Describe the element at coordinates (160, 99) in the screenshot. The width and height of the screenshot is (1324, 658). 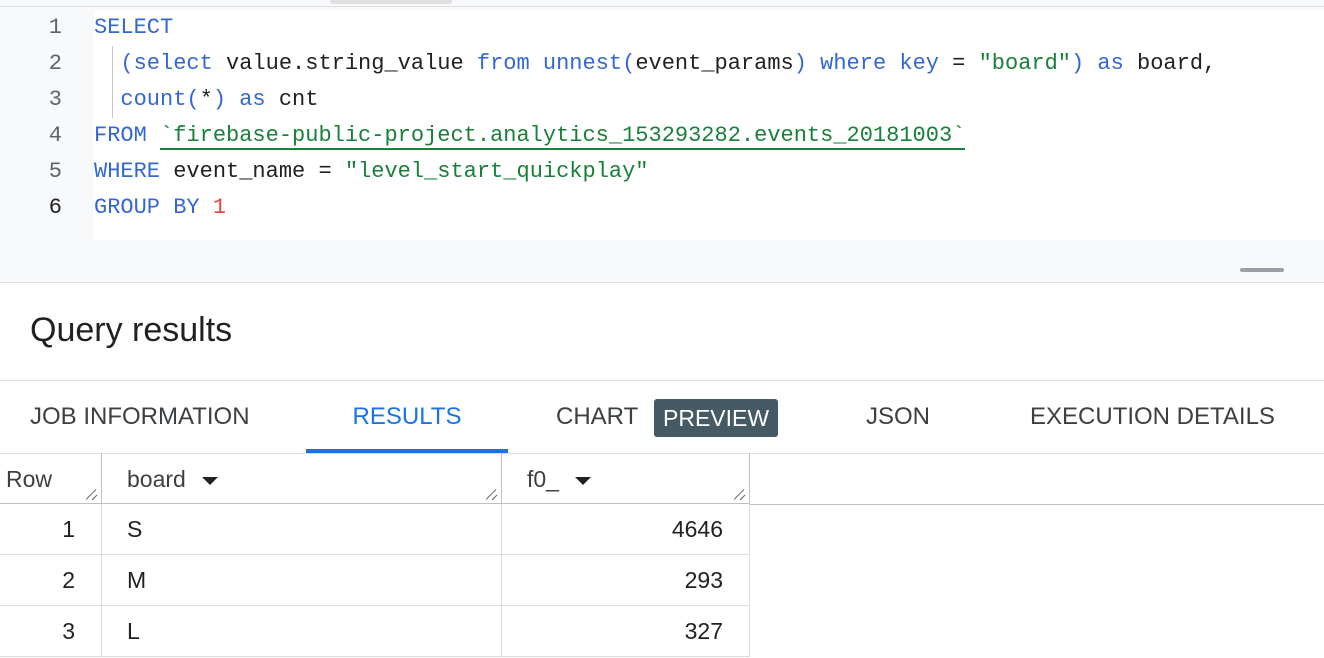
I see `sql-keyword: count(` at that location.